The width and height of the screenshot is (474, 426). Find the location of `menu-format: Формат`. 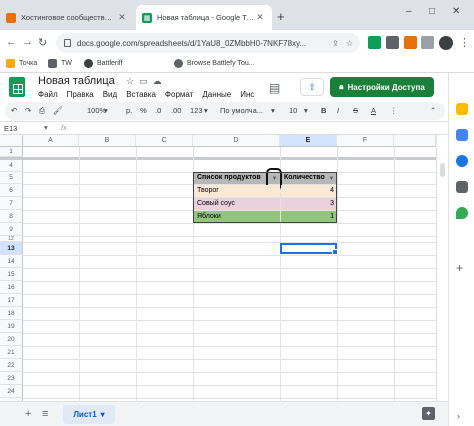

menu-format: Формат is located at coordinates (179, 94).